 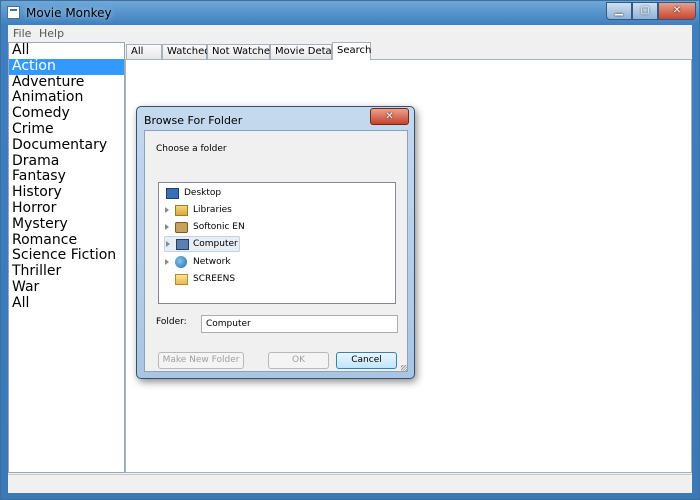 What do you see at coordinates (66, 192) in the screenshot?
I see `genre-item: History` at bounding box center [66, 192].